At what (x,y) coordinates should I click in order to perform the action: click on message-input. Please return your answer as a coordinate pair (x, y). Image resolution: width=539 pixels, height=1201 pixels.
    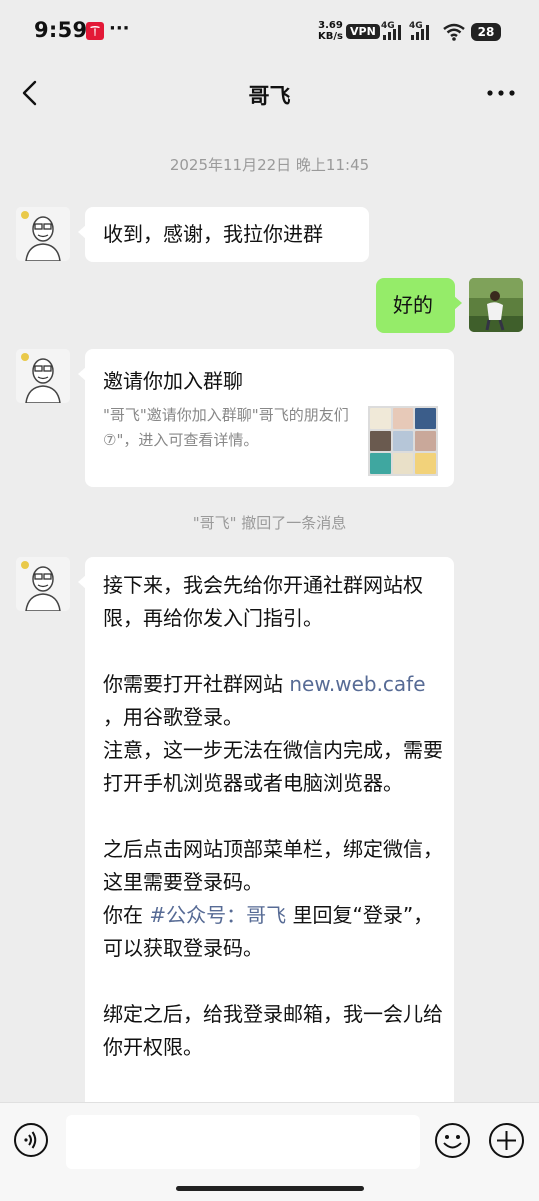
    Looking at the image, I should click on (243, 1142).